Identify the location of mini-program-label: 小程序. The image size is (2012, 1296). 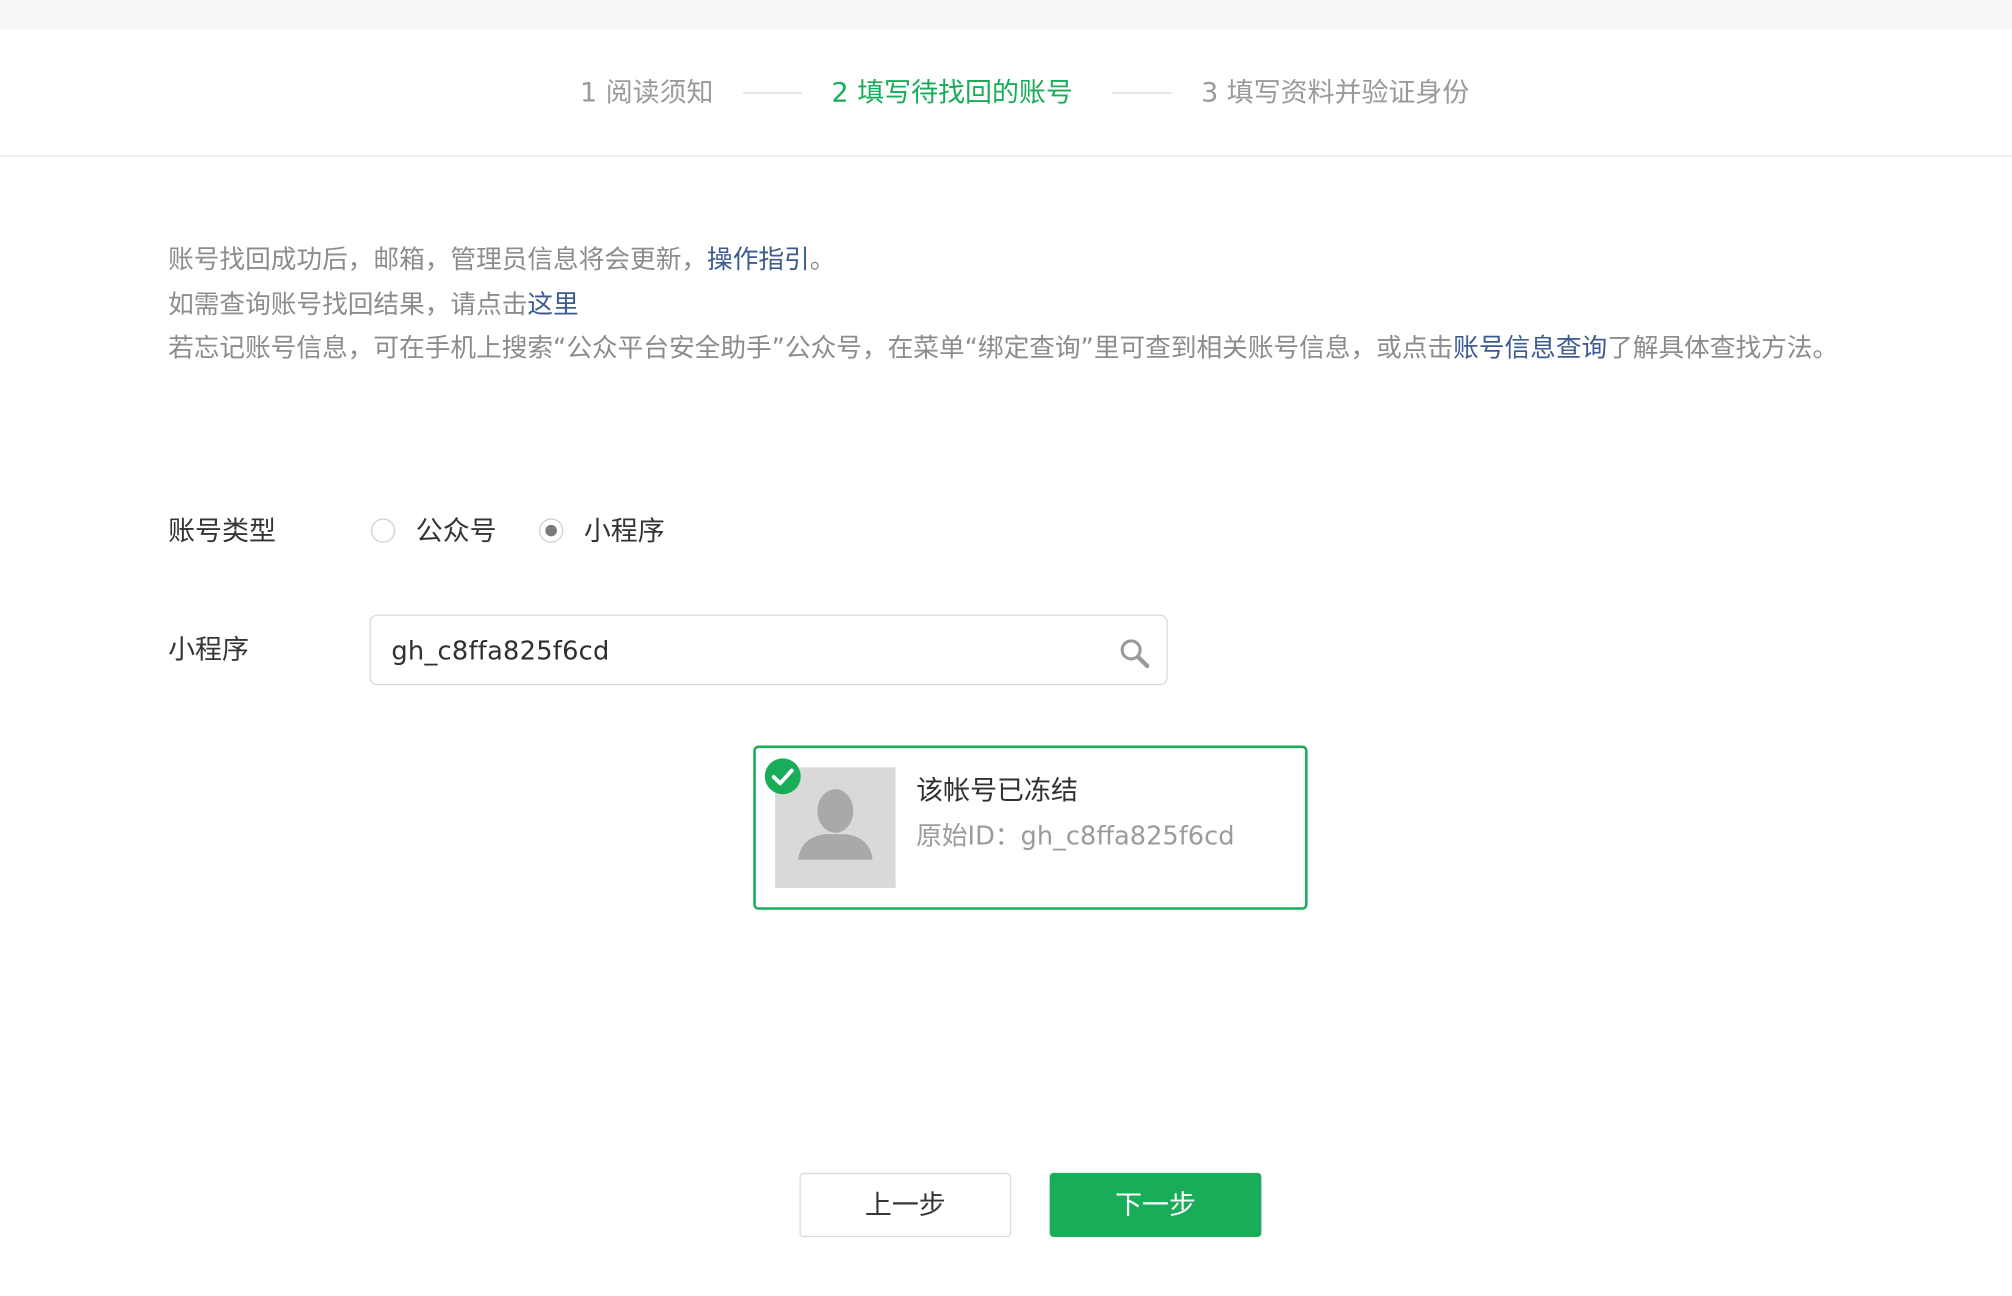
(208, 649).